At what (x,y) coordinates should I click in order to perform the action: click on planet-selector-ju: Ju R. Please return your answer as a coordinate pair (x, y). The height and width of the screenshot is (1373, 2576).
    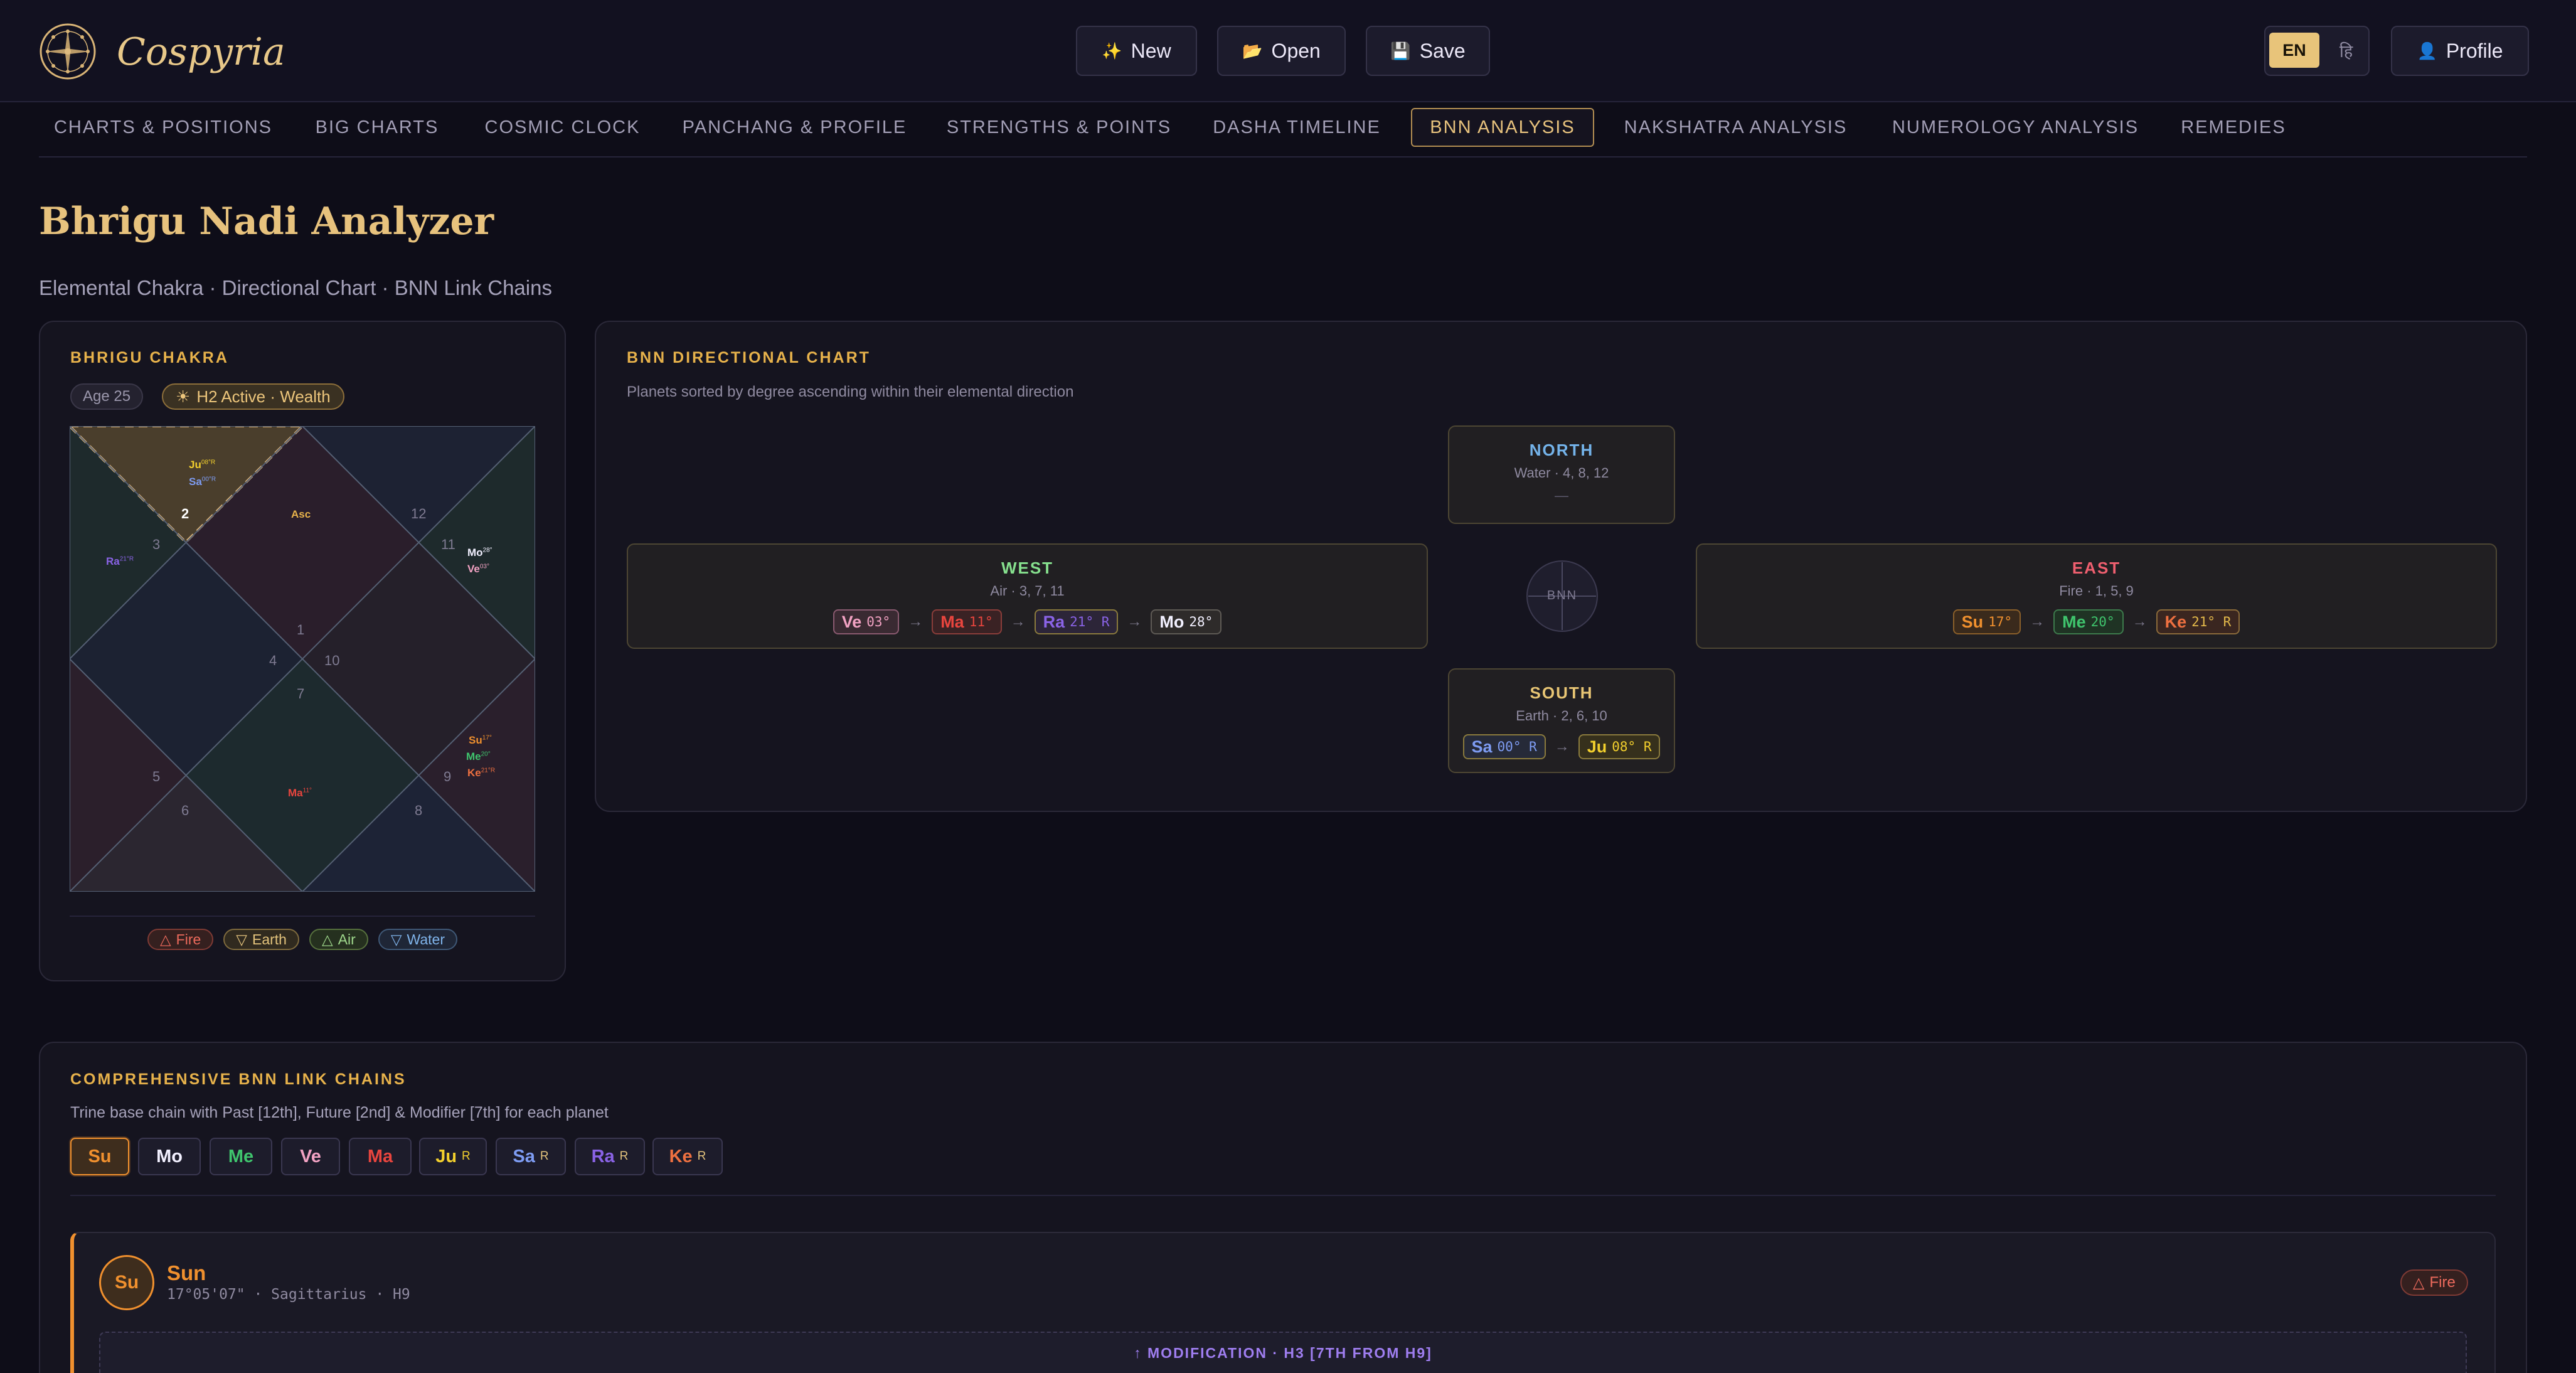
    Looking at the image, I should click on (453, 1156).